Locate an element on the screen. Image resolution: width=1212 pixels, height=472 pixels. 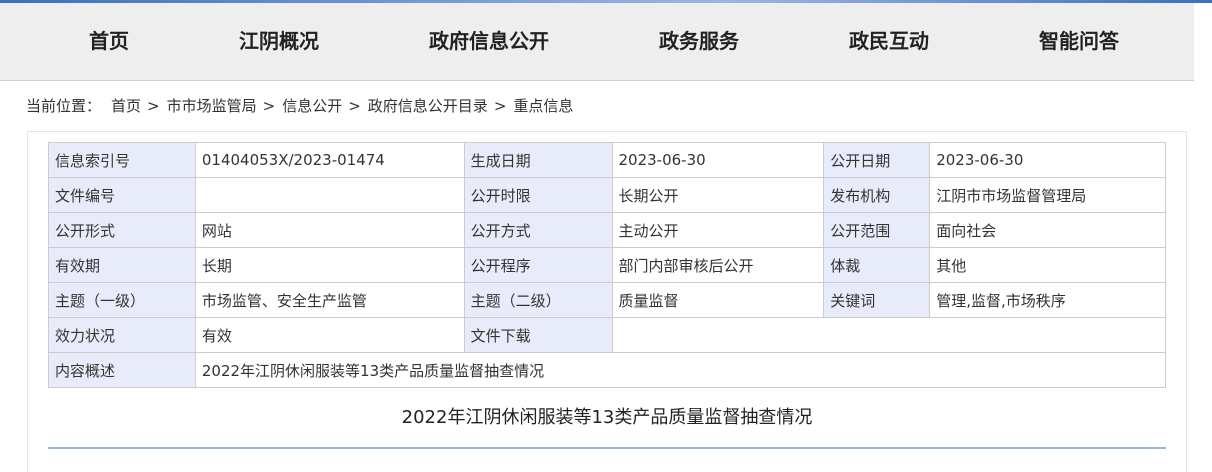
genre-value: 其他 is located at coordinates (1047, 265).